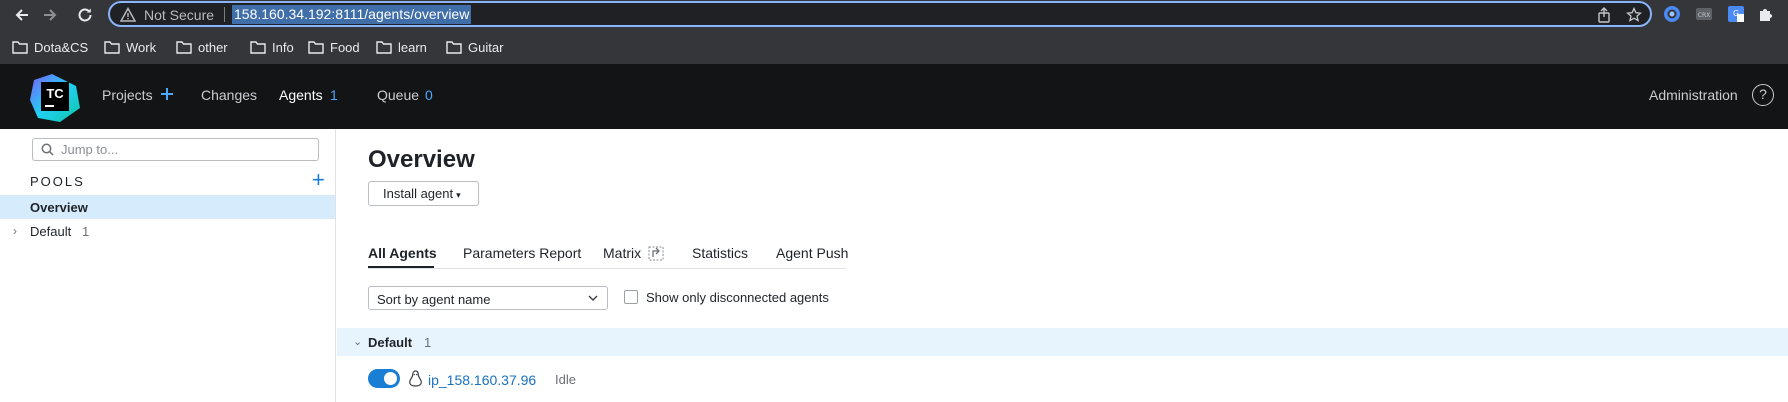 The height and width of the screenshot is (402, 1788). I want to click on show-disconnected-label: Show only disconnected agents, so click(737, 297).